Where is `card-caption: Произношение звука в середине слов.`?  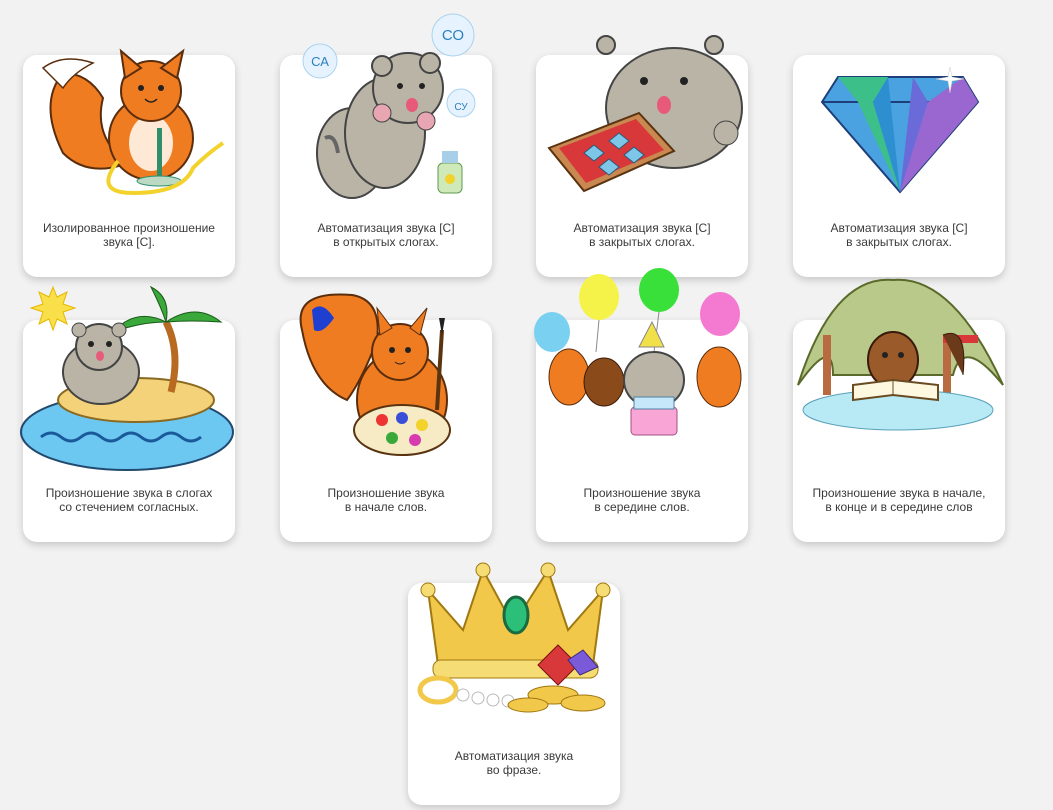 card-caption: Произношение звука в середине слов. is located at coordinates (642, 500).